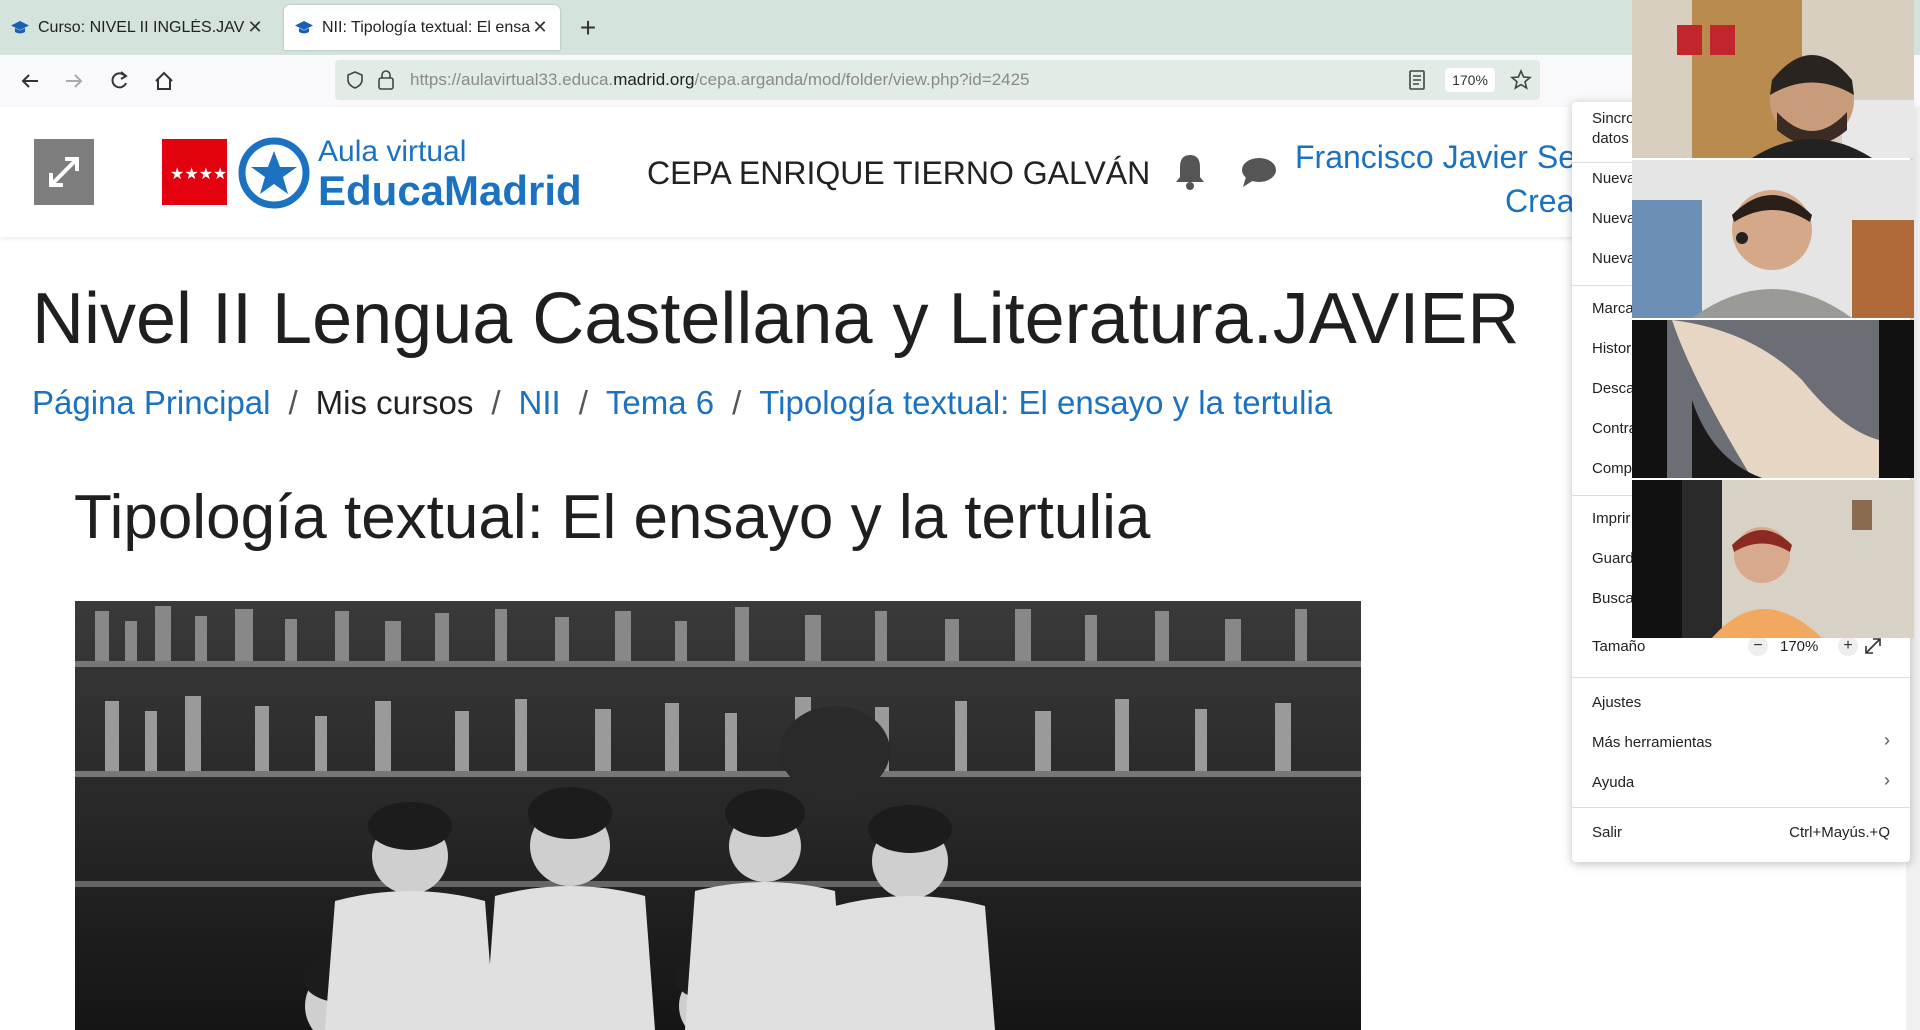  Describe the element at coordinates (1613, 308) in the screenshot. I see `menu-bookmarks: Marca` at that location.